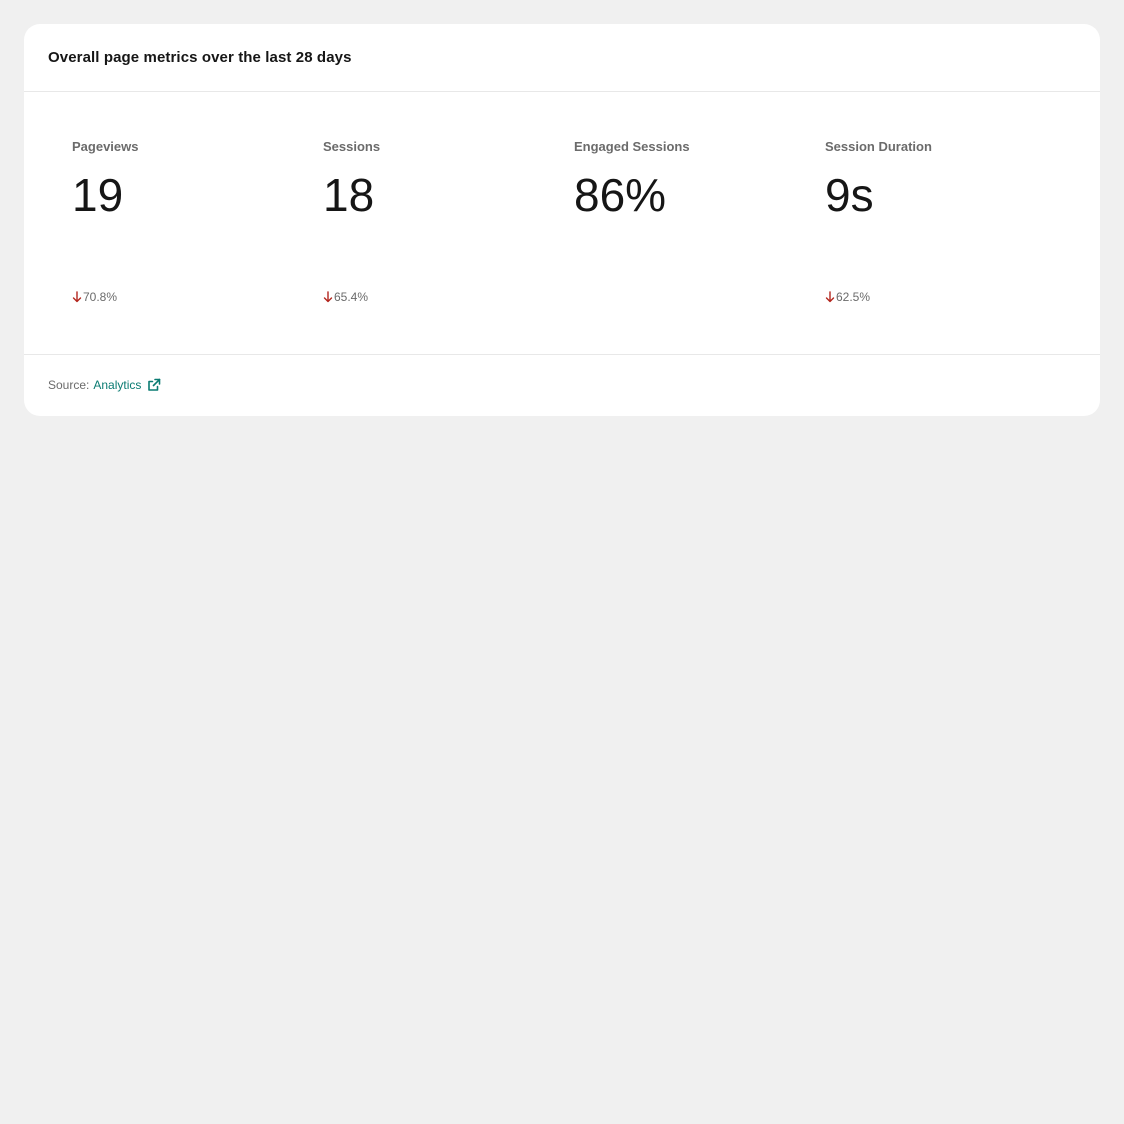 This screenshot has width=1124, height=1124. What do you see at coordinates (853, 297) in the screenshot?
I see `metric-change-value: 62.5%` at bounding box center [853, 297].